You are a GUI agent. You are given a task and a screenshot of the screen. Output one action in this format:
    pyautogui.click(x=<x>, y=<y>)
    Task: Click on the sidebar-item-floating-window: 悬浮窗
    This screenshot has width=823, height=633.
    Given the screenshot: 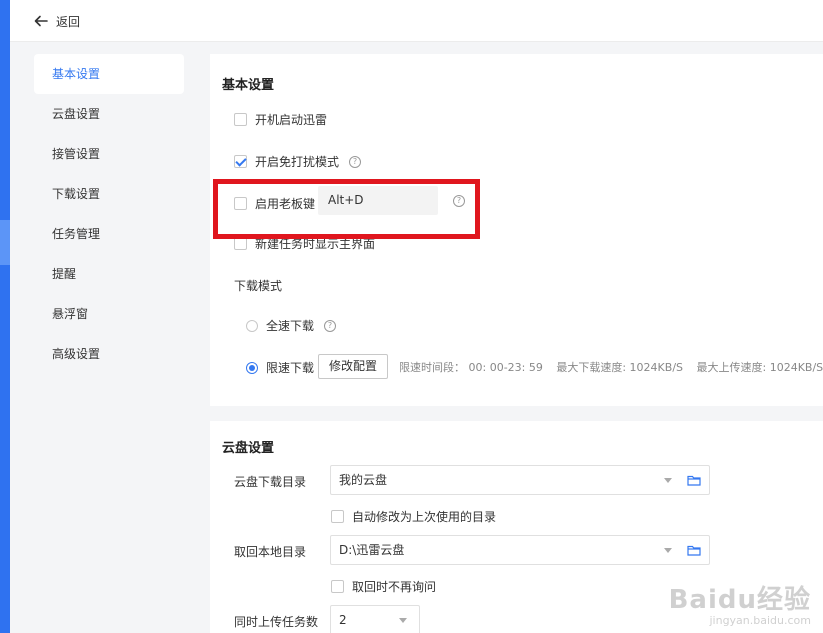 What is the action you would take?
    pyautogui.click(x=109, y=314)
    